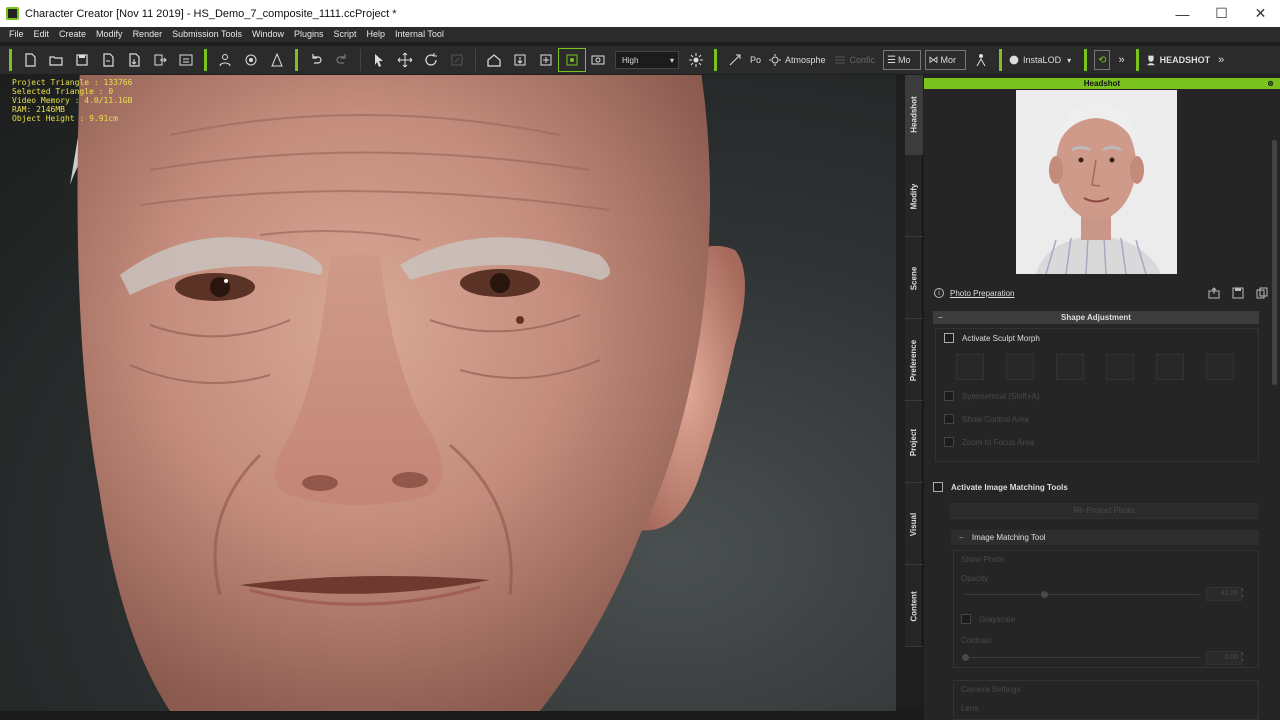 This screenshot has width=1280, height=720. I want to click on minimize-button: —, so click(1182, 13).